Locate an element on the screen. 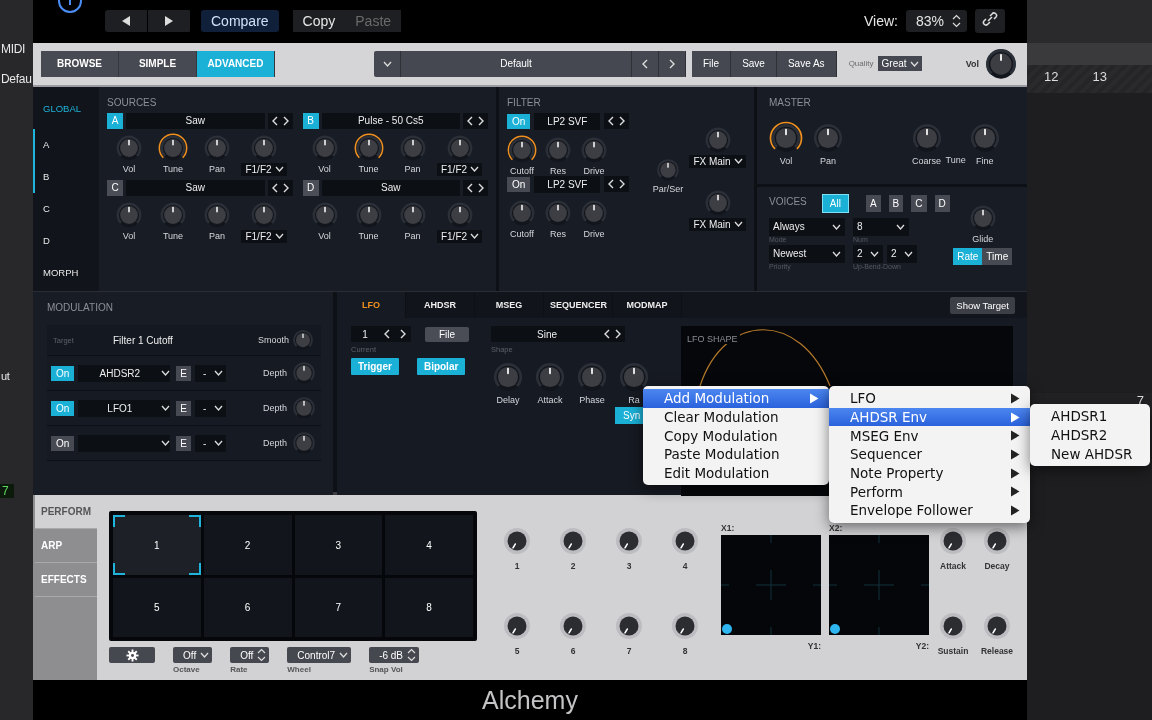 The image size is (1152, 720). menu-item: Note Property is located at coordinates (929, 473).